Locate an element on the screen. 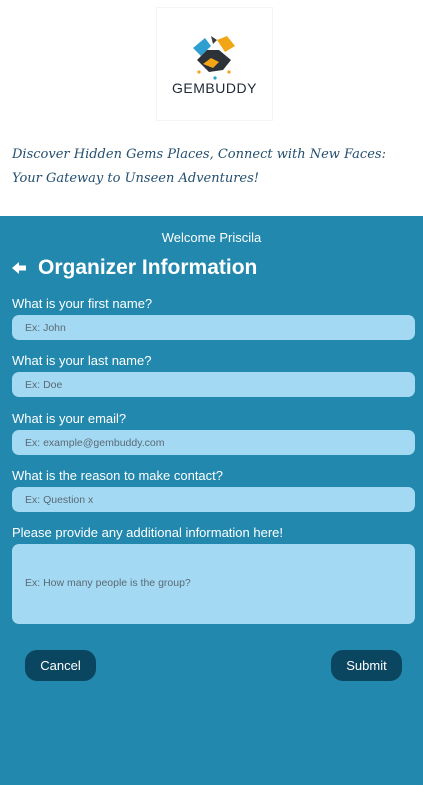  handshake-gem-icon is located at coordinates (214, 58).